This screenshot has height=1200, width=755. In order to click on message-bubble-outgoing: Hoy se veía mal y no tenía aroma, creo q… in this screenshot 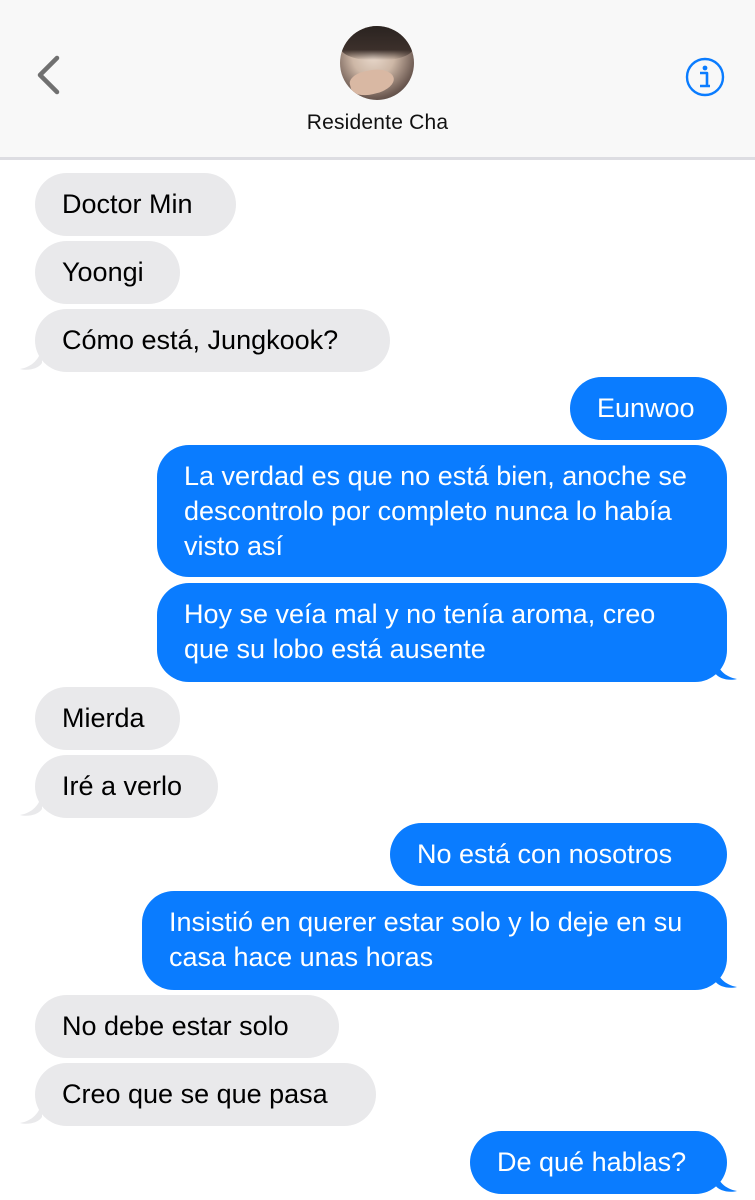, I will do `click(442, 632)`.